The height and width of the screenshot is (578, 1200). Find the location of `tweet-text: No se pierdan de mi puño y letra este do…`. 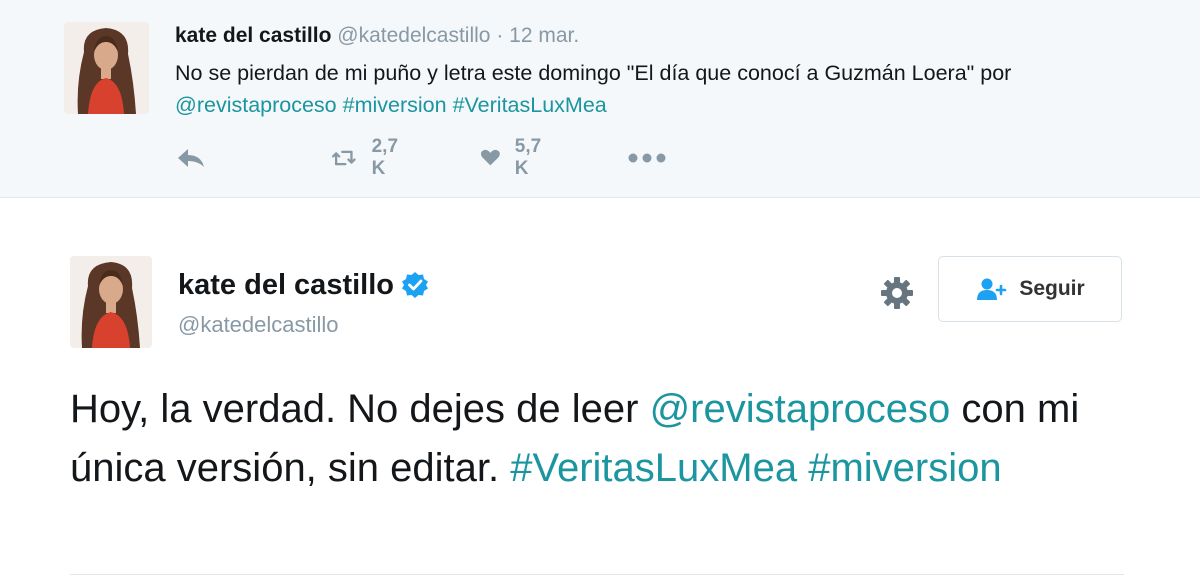

tweet-text: No se pierdan de mi puño y letra este do… is located at coordinates (655, 89).